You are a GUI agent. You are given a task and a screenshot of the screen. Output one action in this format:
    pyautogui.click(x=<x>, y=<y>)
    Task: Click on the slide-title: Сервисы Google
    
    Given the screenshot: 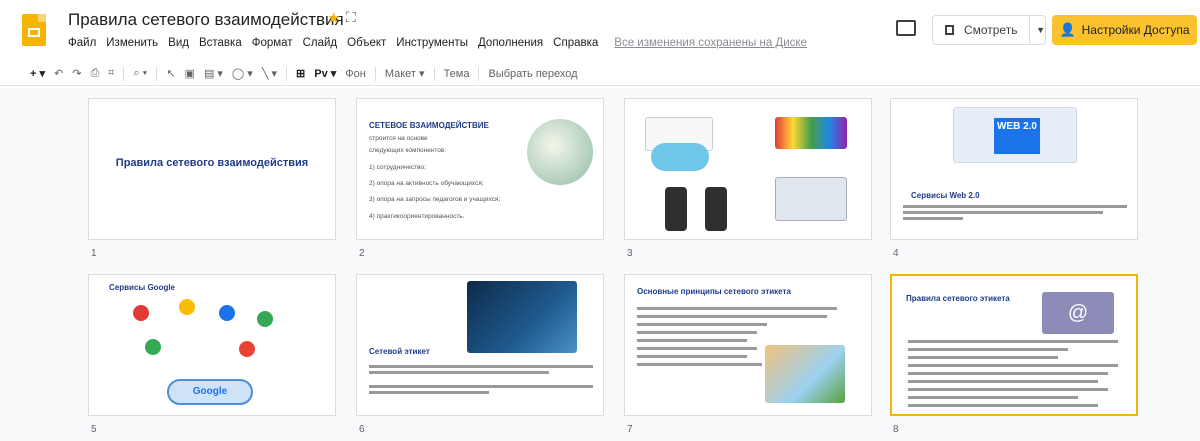 What is the action you would take?
    pyautogui.click(x=142, y=287)
    